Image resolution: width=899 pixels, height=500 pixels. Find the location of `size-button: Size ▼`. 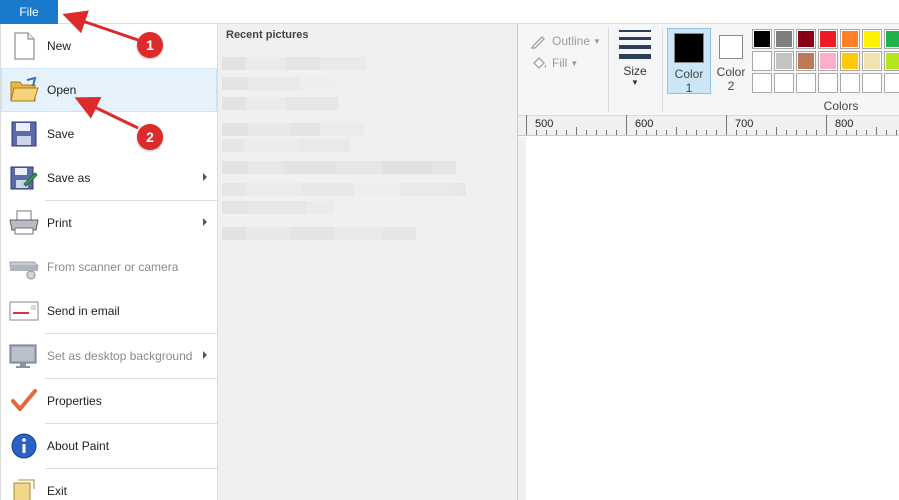

size-button: Size ▼ is located at coordinates (635, 58).